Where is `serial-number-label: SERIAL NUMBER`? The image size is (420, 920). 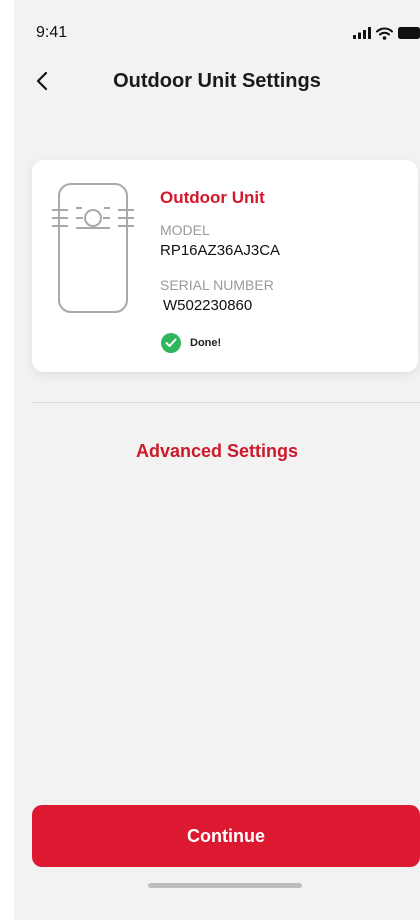 serial-number-label: SERIAL NUMBER is located at coordinates (217, 285).